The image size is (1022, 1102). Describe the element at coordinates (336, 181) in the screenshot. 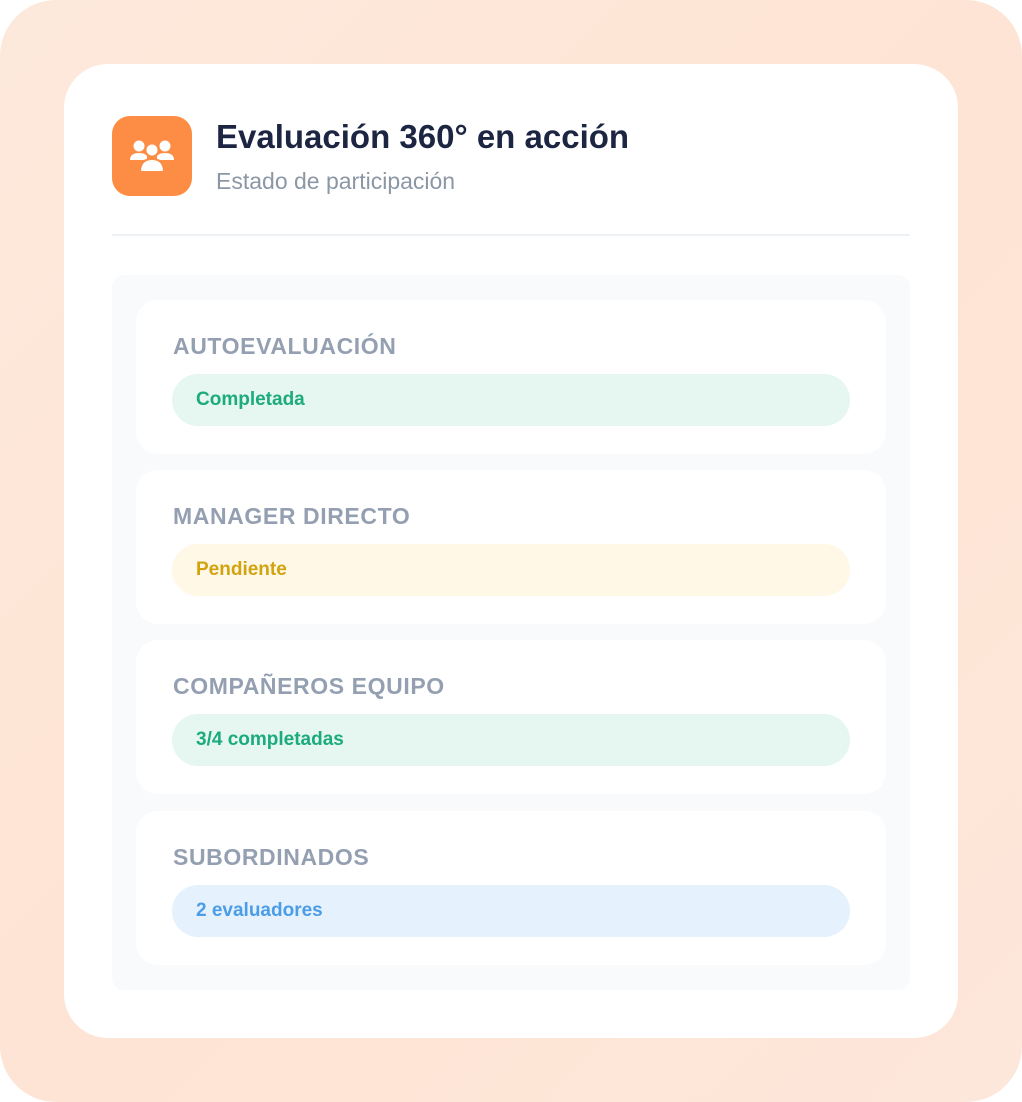

I see `page-subtitle: Estado de participación` at that location.